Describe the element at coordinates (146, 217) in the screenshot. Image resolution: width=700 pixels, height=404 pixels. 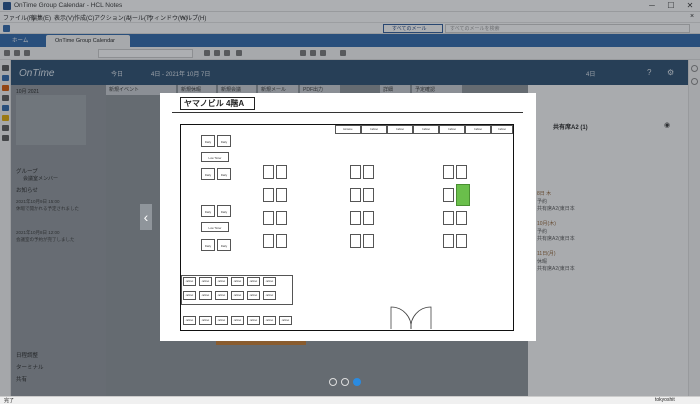
I see `prev-floor-arrow: ‹` at that location.